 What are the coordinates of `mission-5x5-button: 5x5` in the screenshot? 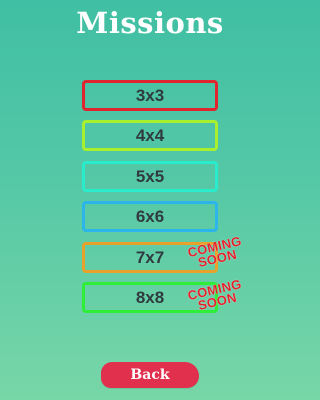 It's located at (150, 176).